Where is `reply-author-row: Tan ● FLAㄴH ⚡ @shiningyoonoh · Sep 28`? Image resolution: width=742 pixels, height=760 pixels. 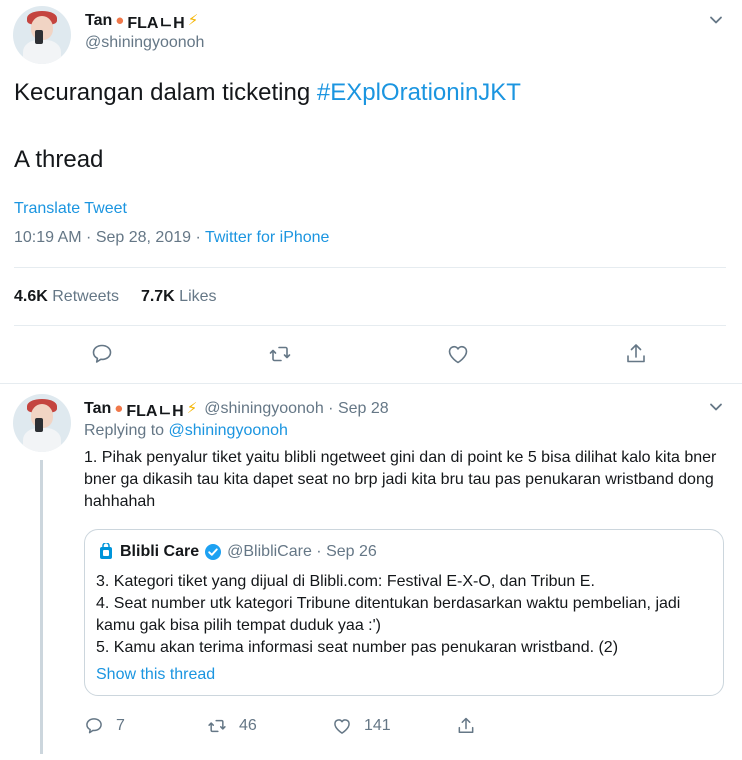
reply-author-row: Tan ● FLAㄴH ⚡ @shiningyoonoh · Sep 28 is located at coordinates (236, 409).